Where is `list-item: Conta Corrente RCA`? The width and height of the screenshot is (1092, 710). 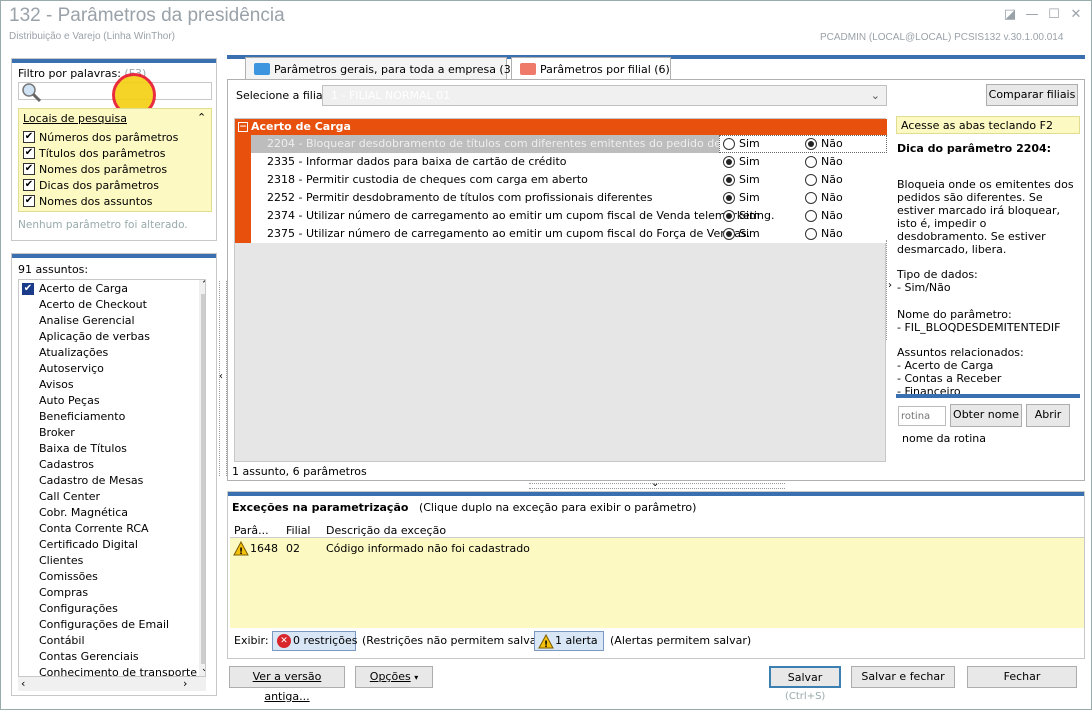
list-item: Conta Corrente RCA is located at coordinates (94, 528).